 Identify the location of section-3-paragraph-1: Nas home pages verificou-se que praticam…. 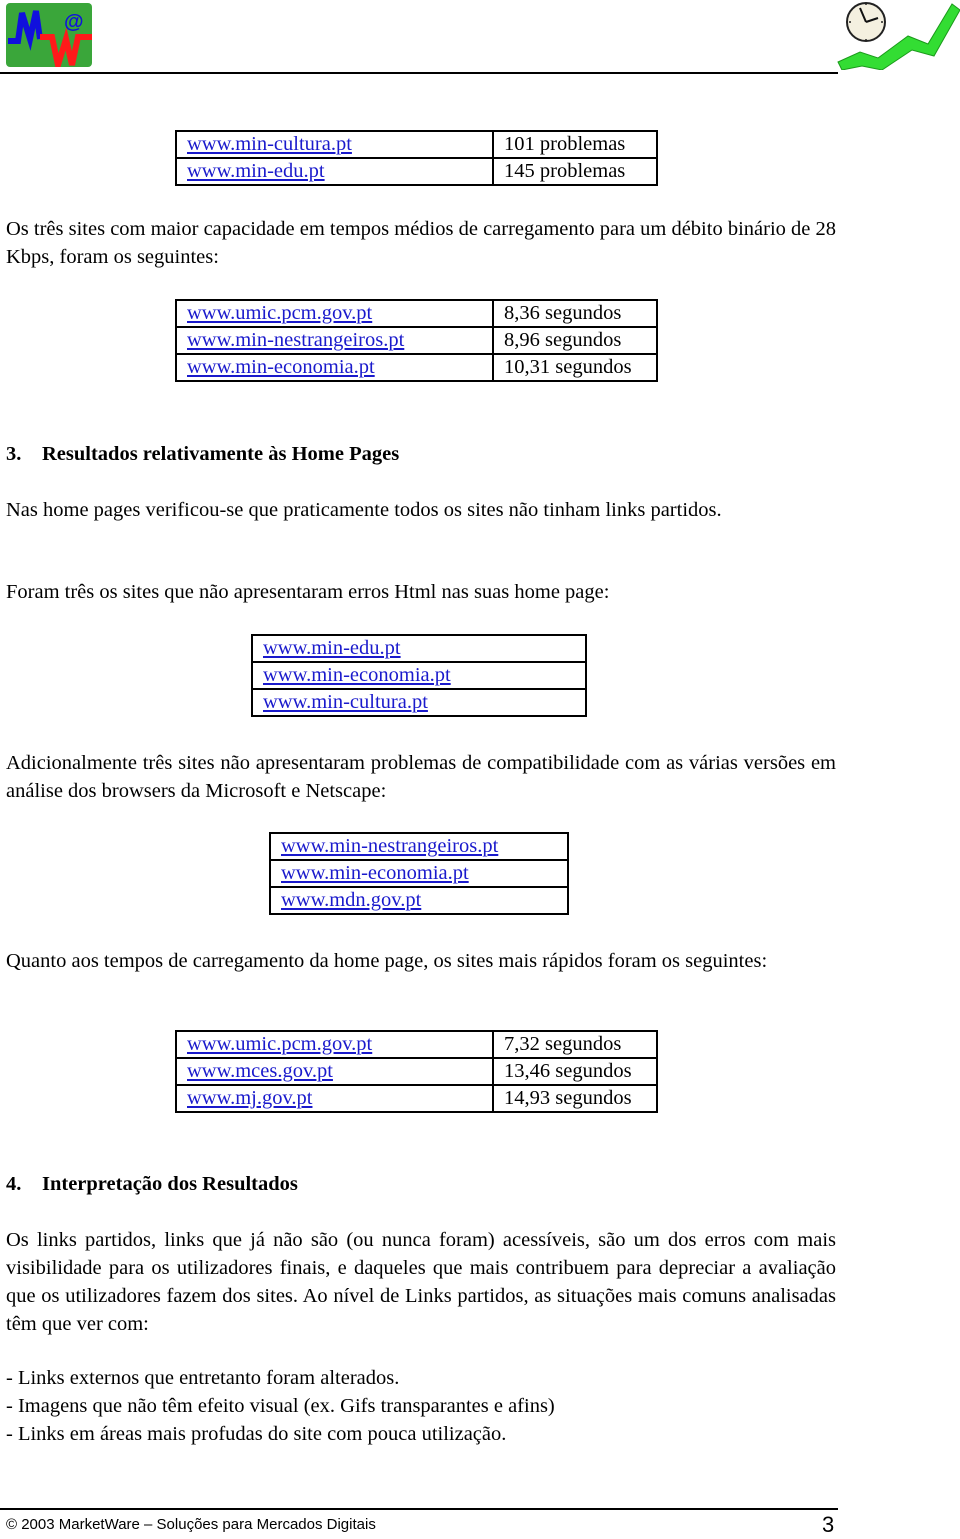
(364, 510).